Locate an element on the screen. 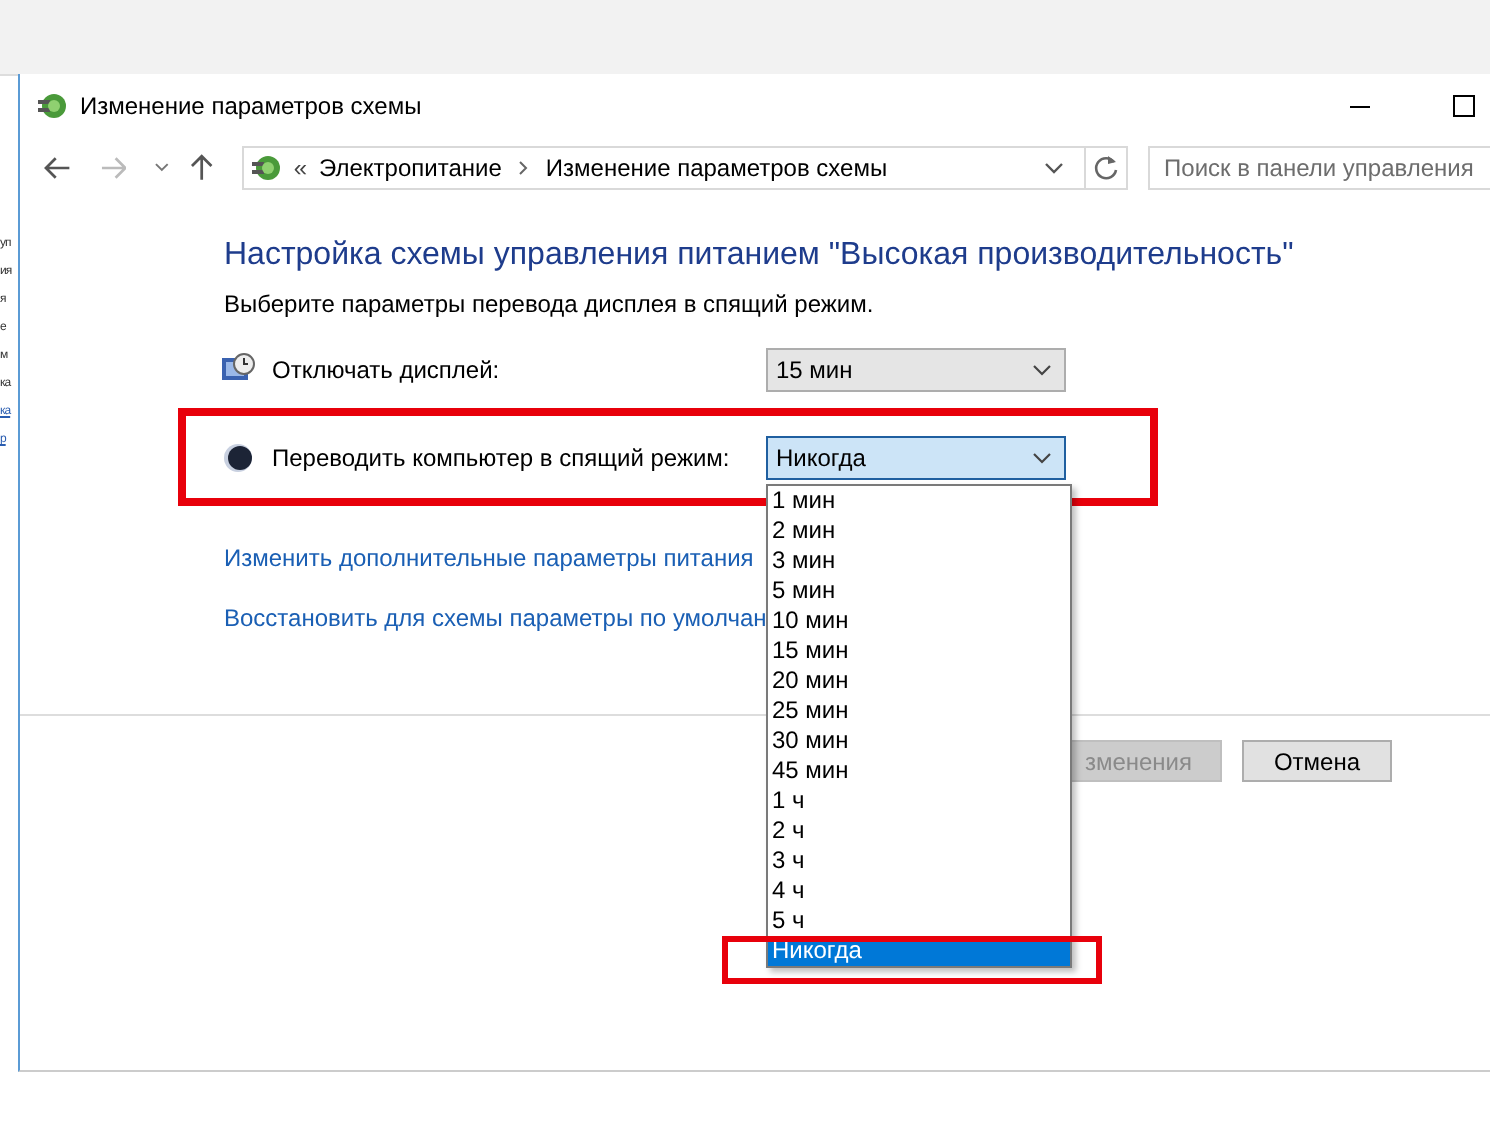 This screenshot has width=1490, height=1148. link: Восстановить для схемы параметры по умолчан is located at coordinates (495, 618).